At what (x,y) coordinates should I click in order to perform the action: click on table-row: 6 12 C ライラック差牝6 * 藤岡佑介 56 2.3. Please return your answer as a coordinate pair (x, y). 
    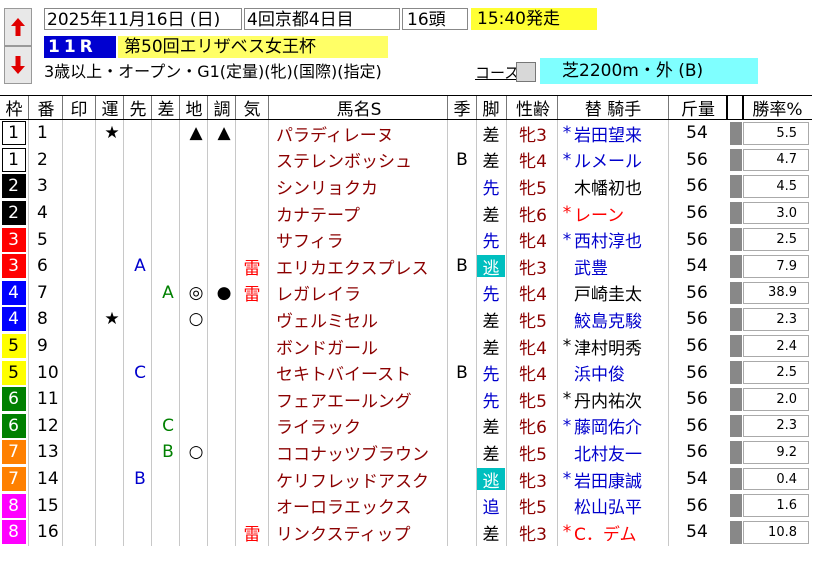
    Looking at the image, I should click on (406, 426).